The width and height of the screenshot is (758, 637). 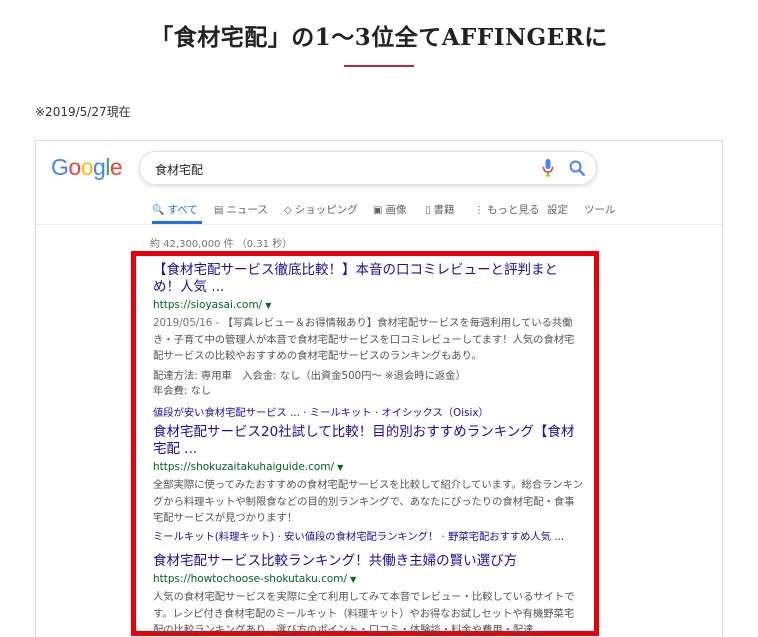 What do you see at coordinates (479, 210) in the screenshot?
I see `more-vert-icon: ⋮` at bounding box center [479, 210].